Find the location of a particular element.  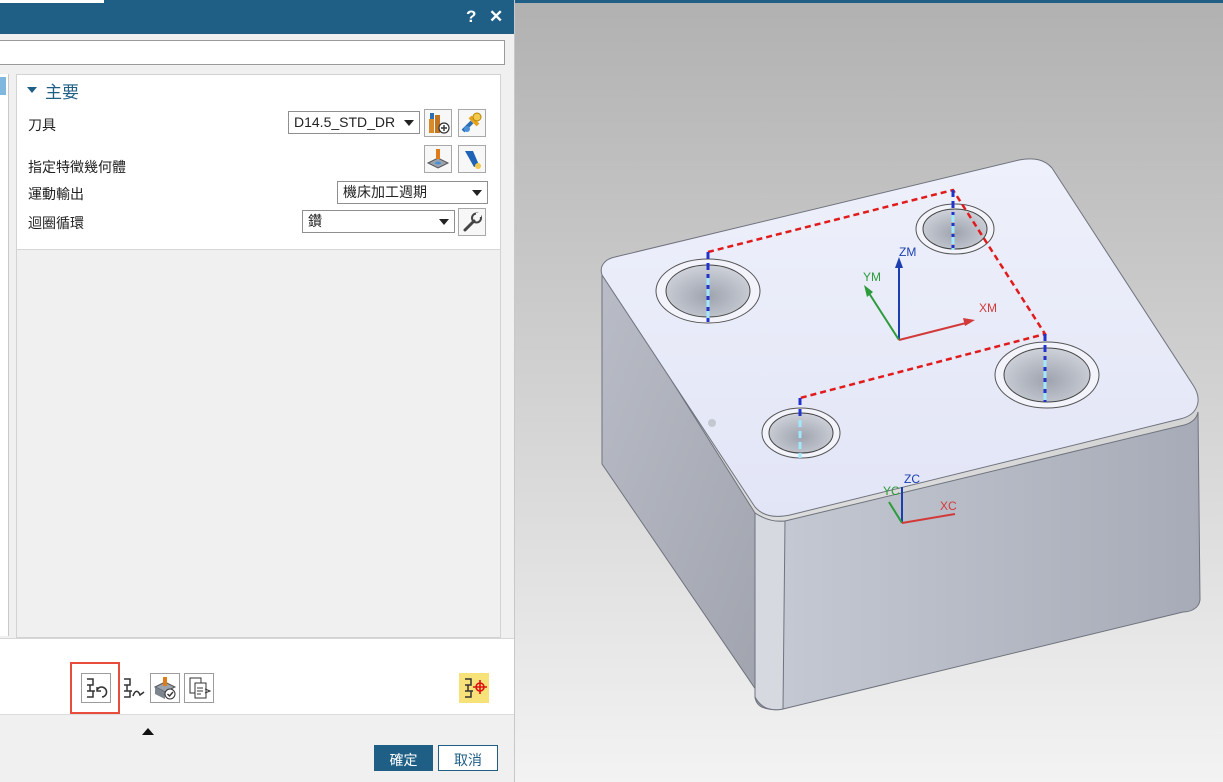

new-tool-icon is located at coordinates (439, 123).